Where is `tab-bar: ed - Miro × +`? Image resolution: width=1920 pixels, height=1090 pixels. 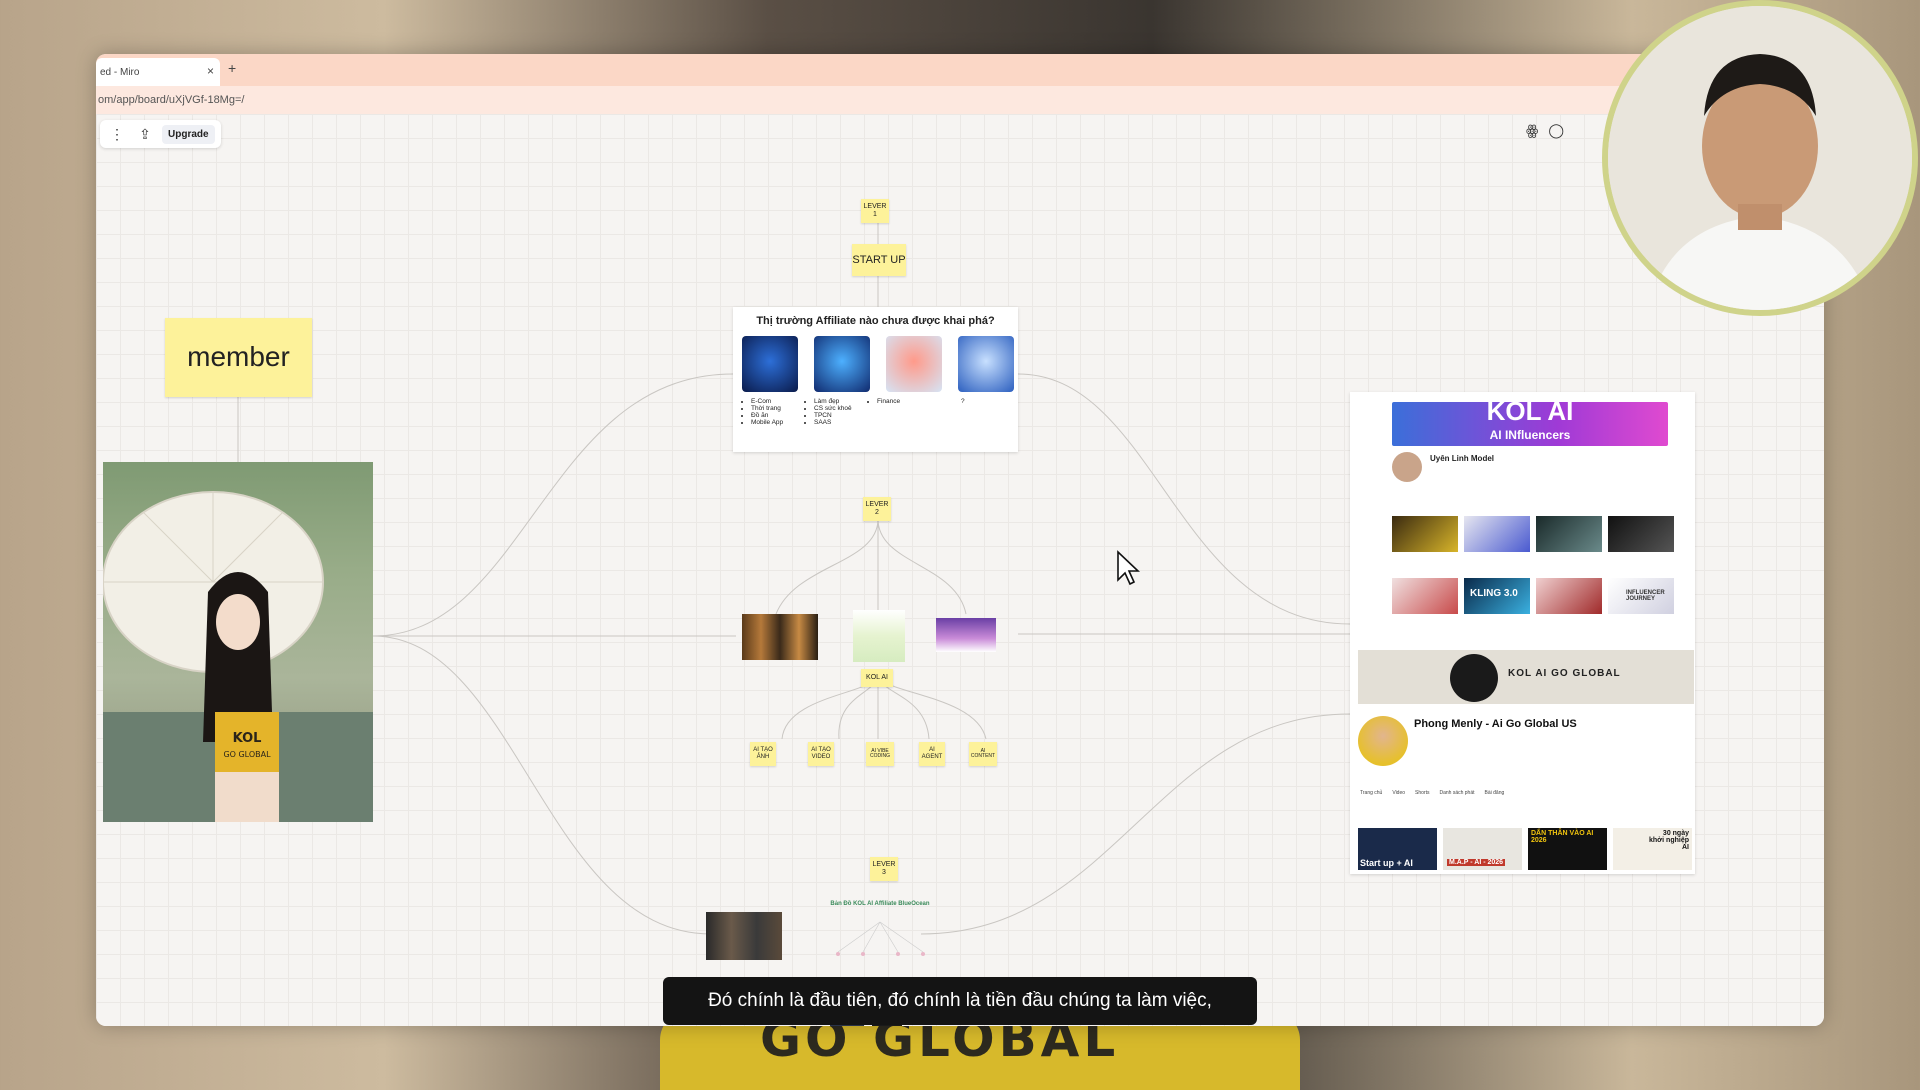 tab-bar: ed - Miro × + is located at coordinates (960, 70).